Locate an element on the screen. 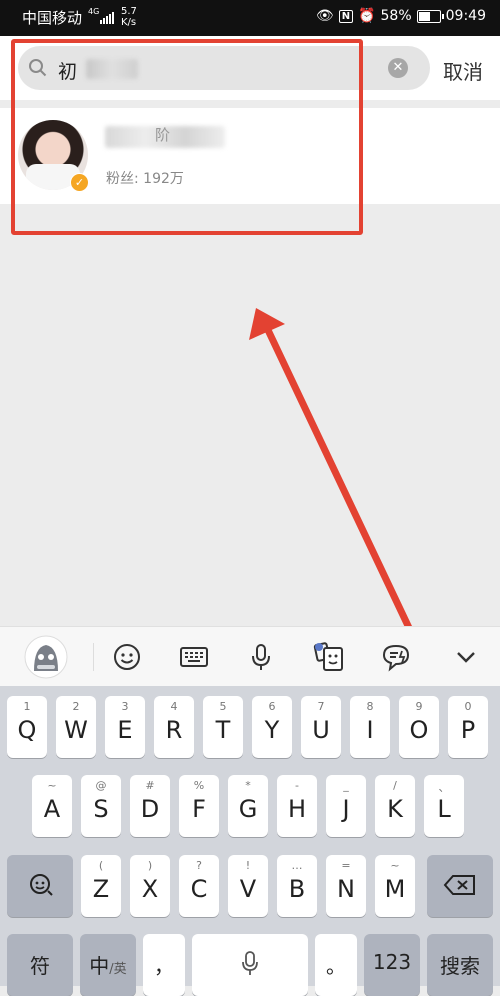 The width and height of the screenshot is (500, 996). comma-key: ， is located at coordinates (164, 965).